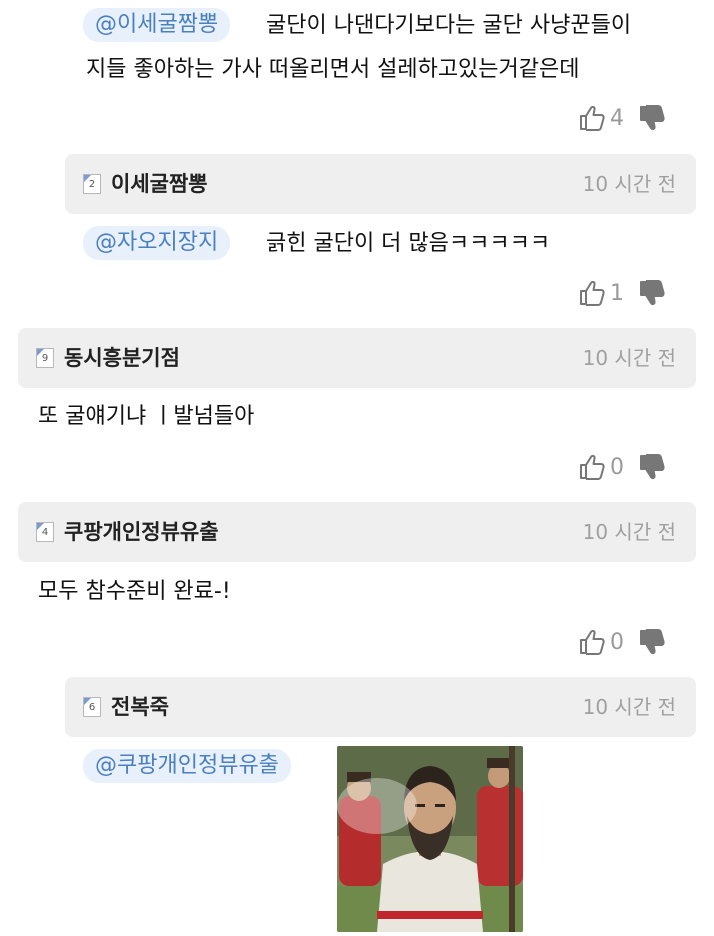 The height and width of the screenshot is (936, 714). Describe the element at coordinates (449, 25) in the screenshot. I see `comment-text-line: 굴단이 나댄다기보다는 굴단 사냥꾼들이` at that location.